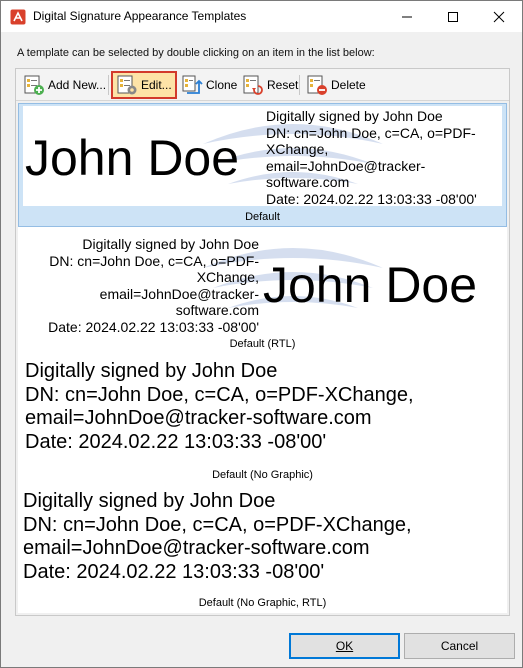  I want to click on close-button, so click(499, 16).